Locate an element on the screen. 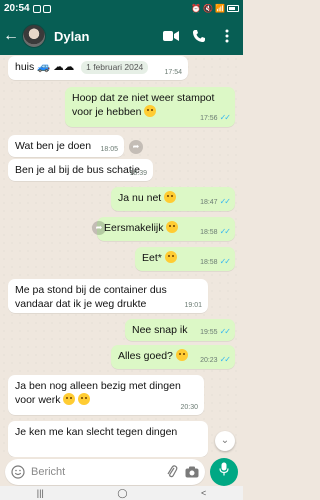 The height and width of the screenshot is (500, 320). cloud-emoji-icon: ☁☁ is located at coordinates (64, 67).